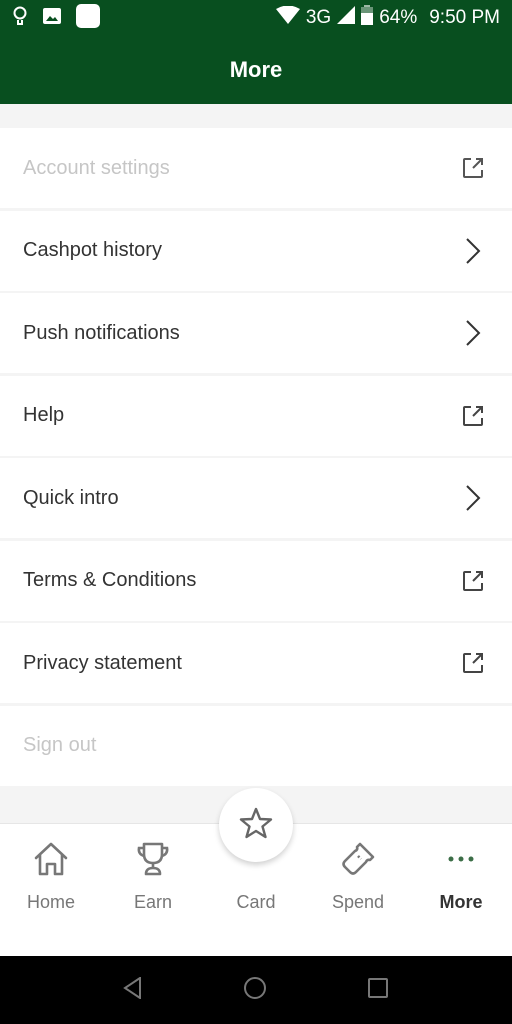 The width and height of the screenshot is (512, 1024). What do you see at coordinates (287, 17) in the screenshot?
I see `wifi-icon` at bounding box center [287, 17].